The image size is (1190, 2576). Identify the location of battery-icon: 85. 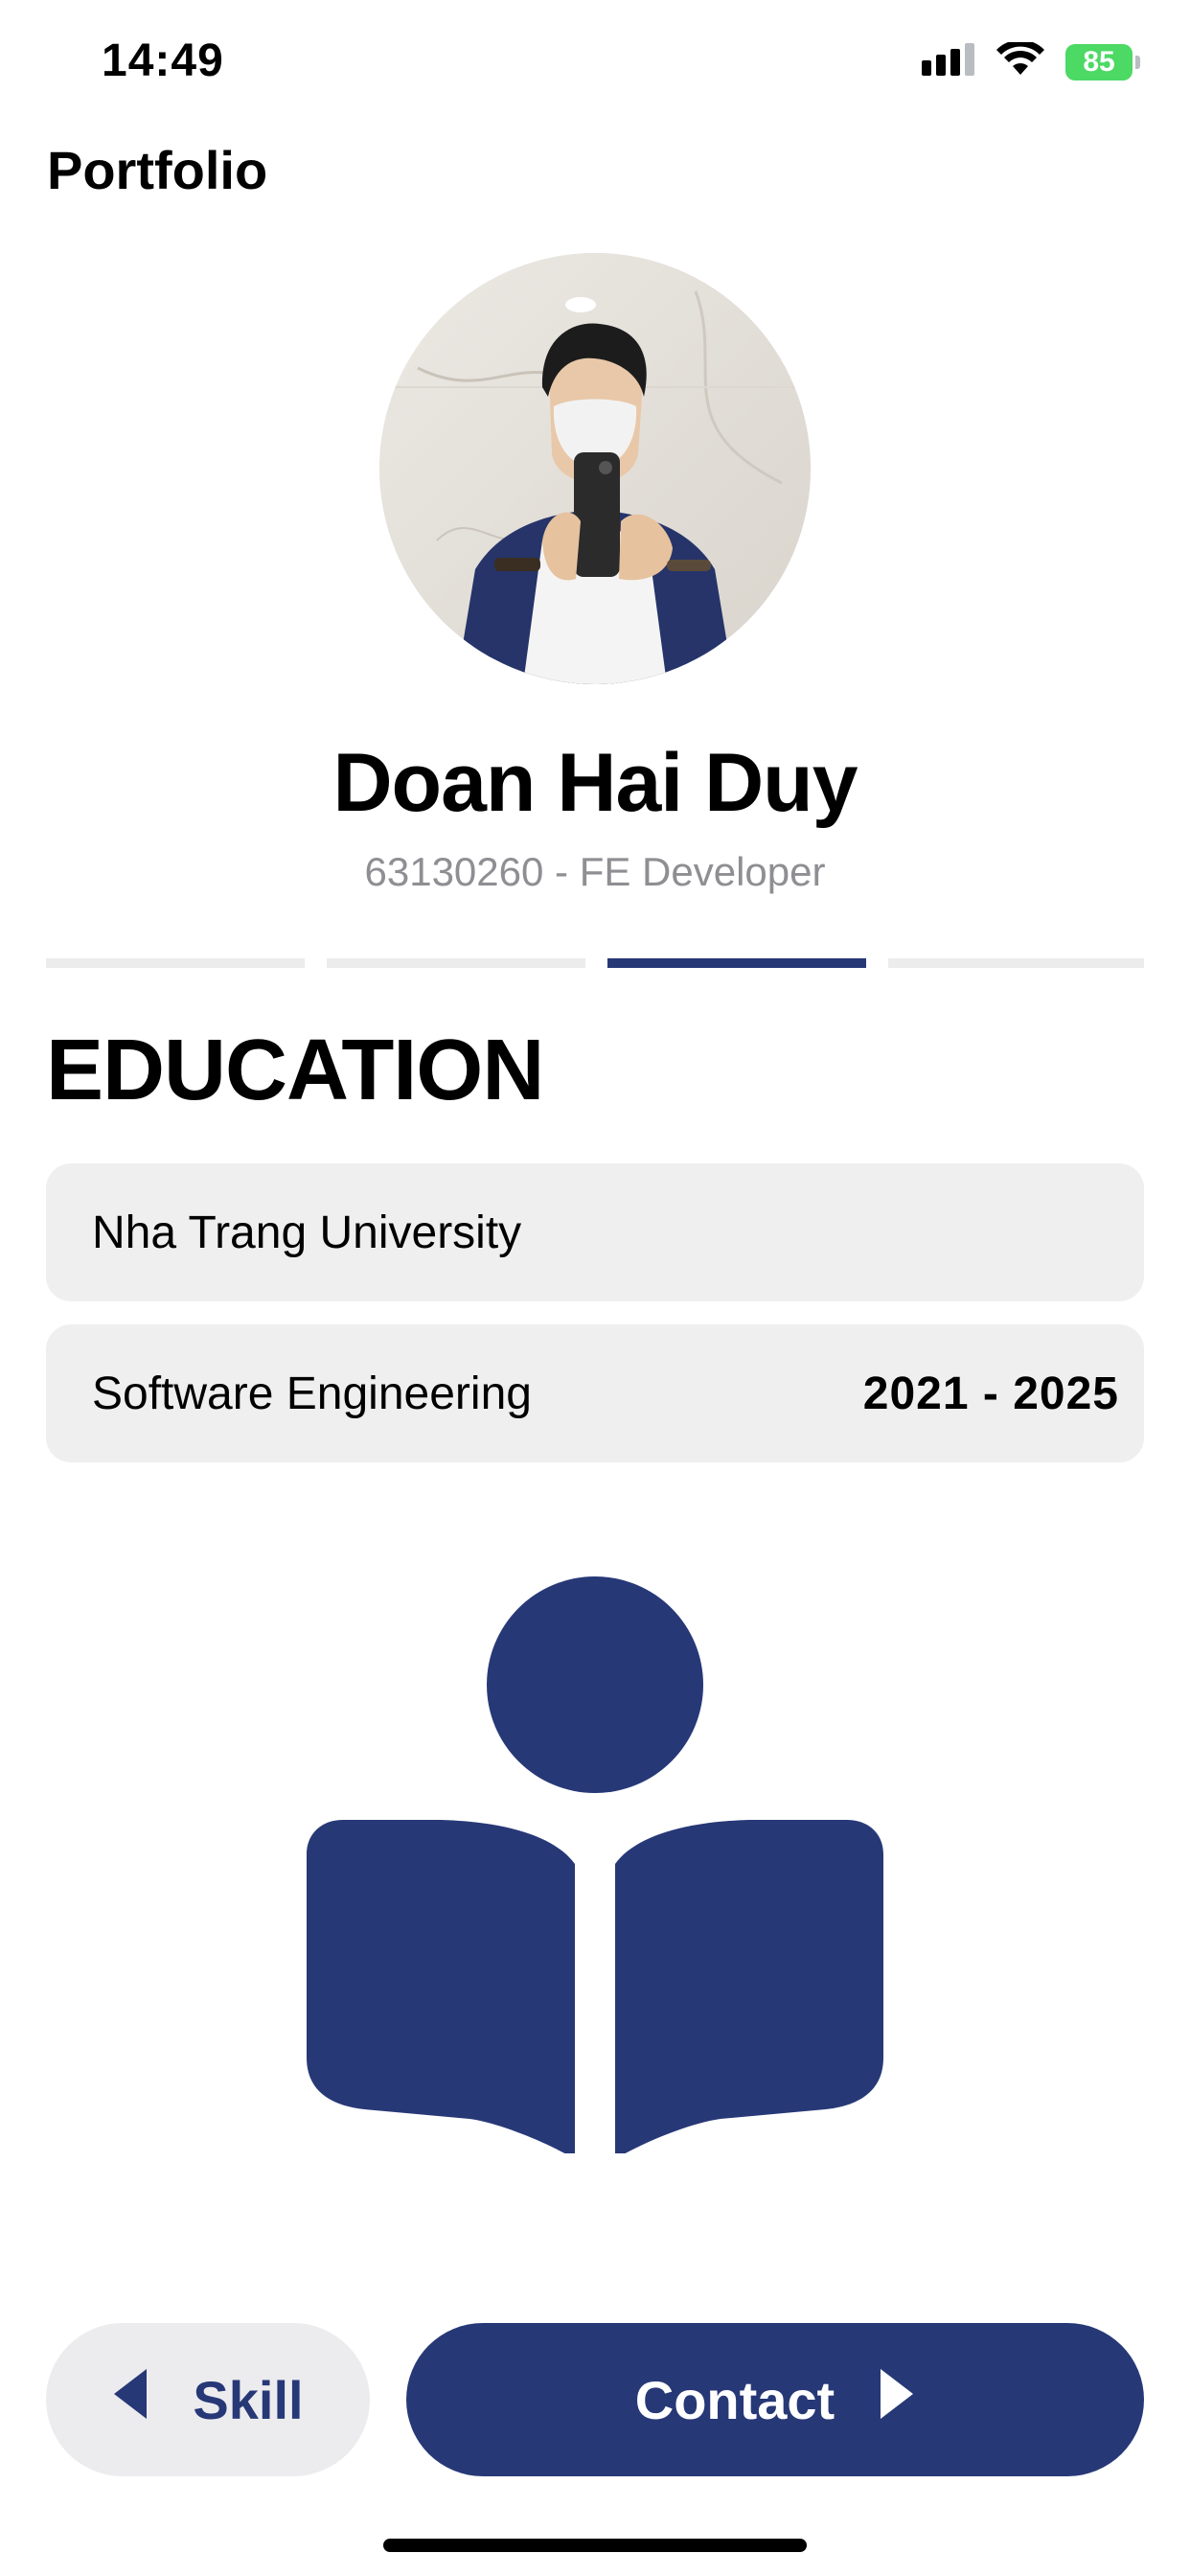
(1102, 62).